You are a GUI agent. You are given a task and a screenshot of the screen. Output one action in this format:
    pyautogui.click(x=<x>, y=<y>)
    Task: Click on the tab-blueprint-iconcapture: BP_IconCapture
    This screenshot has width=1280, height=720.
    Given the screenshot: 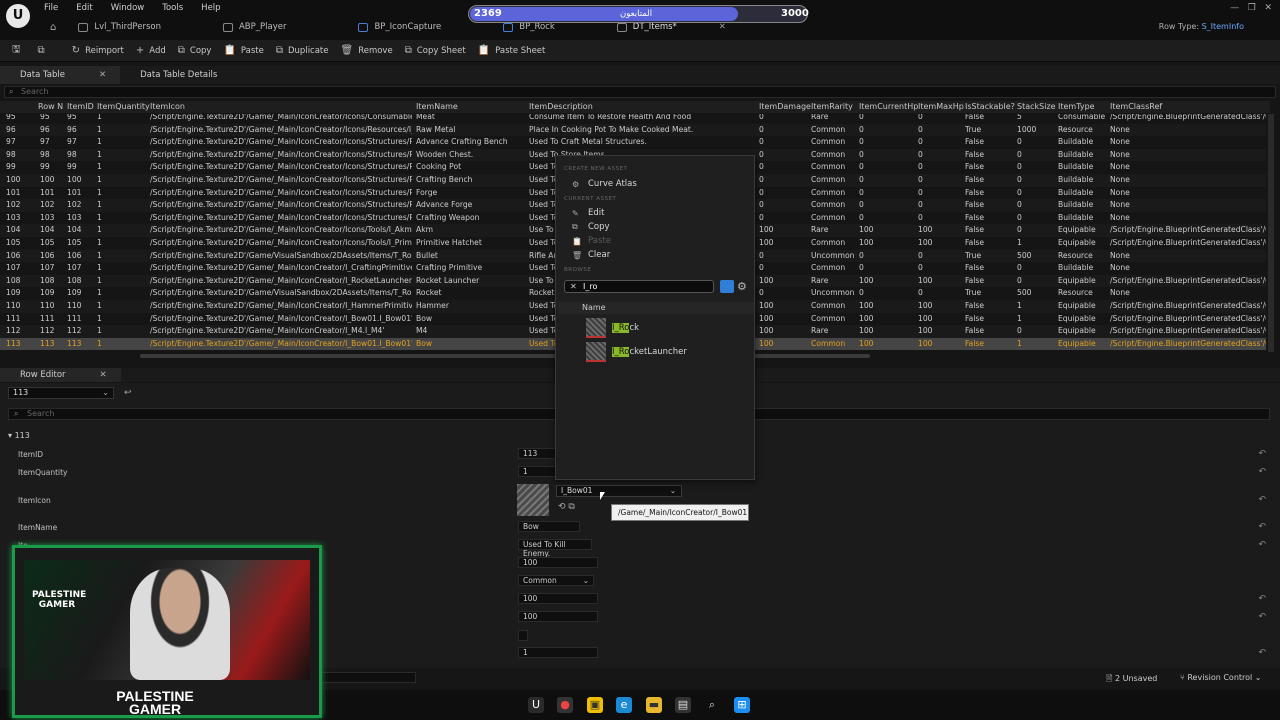 What is the action you would take?
    pyautogui.click(x=399, y=27)
    